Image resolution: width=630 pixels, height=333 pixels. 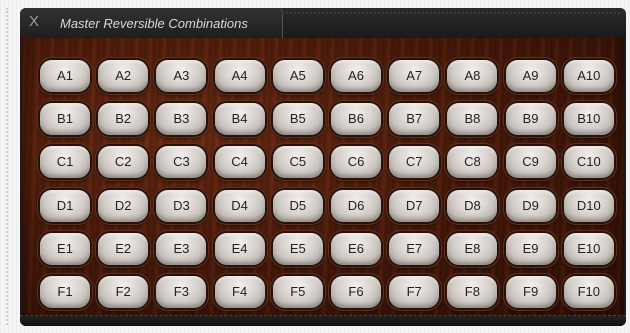 I want to click on combination-button-c2: C2, so click(x=123, y=162).